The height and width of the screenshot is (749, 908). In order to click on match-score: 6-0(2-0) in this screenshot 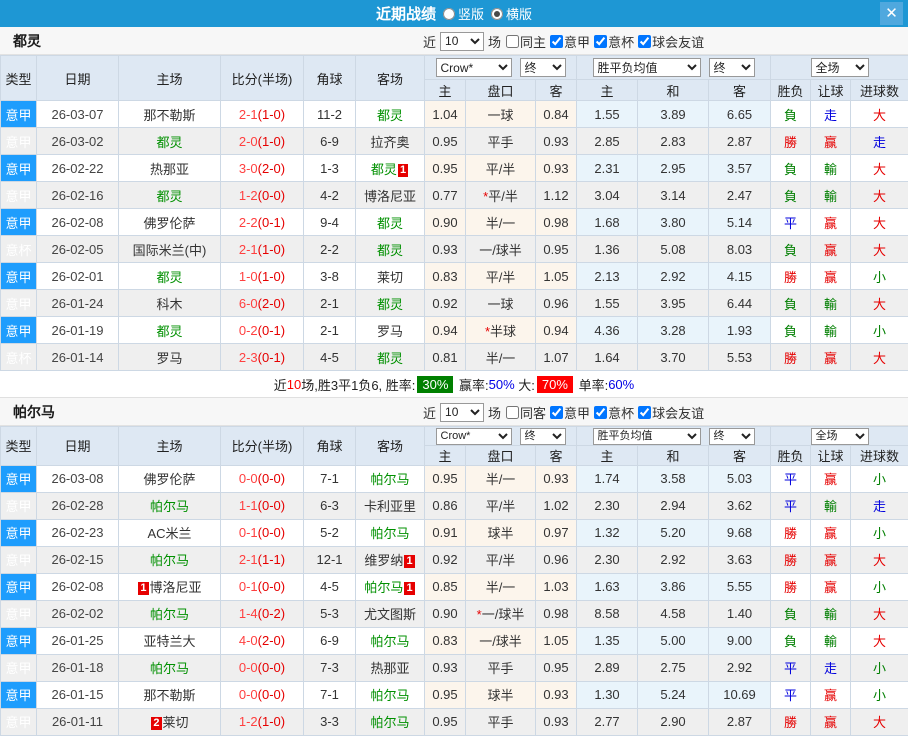, I will do `click(262, 303)`.